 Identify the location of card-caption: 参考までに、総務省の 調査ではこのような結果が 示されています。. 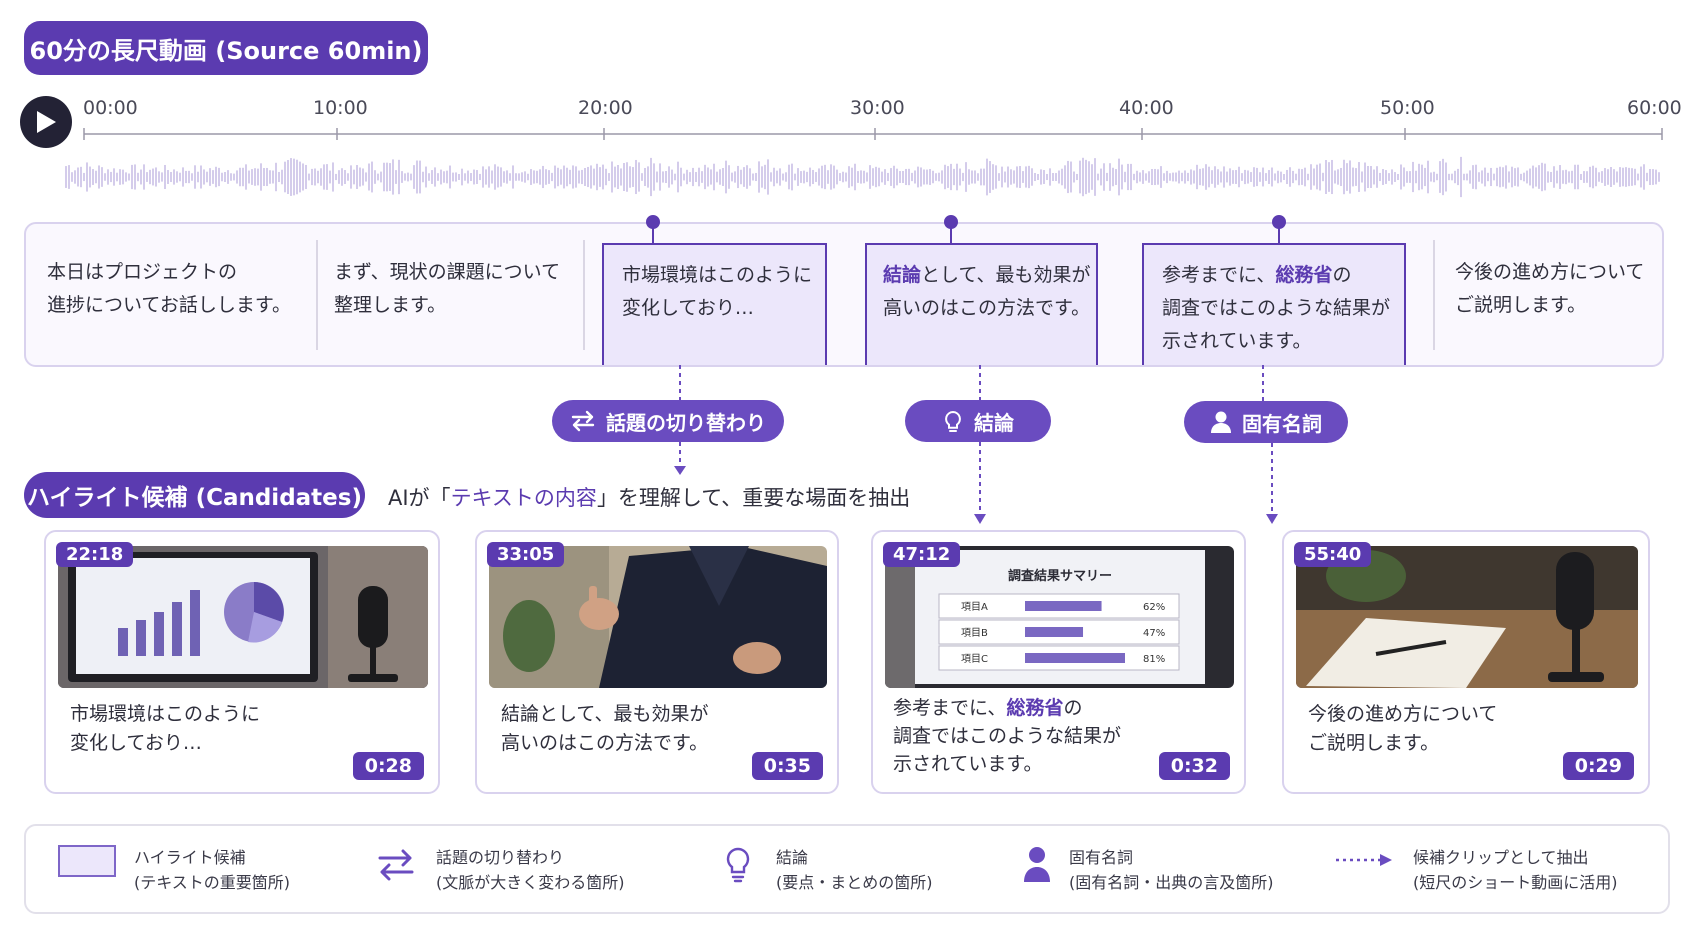
(1007, 736).